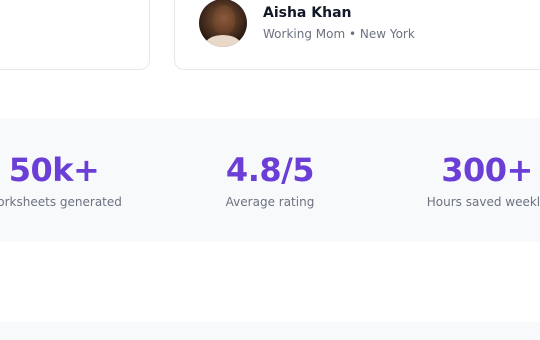 The width and height of the screenshot is (540, 340). I want to click on stat-rating: 4.8/5 Average rating, so click(270, 180).